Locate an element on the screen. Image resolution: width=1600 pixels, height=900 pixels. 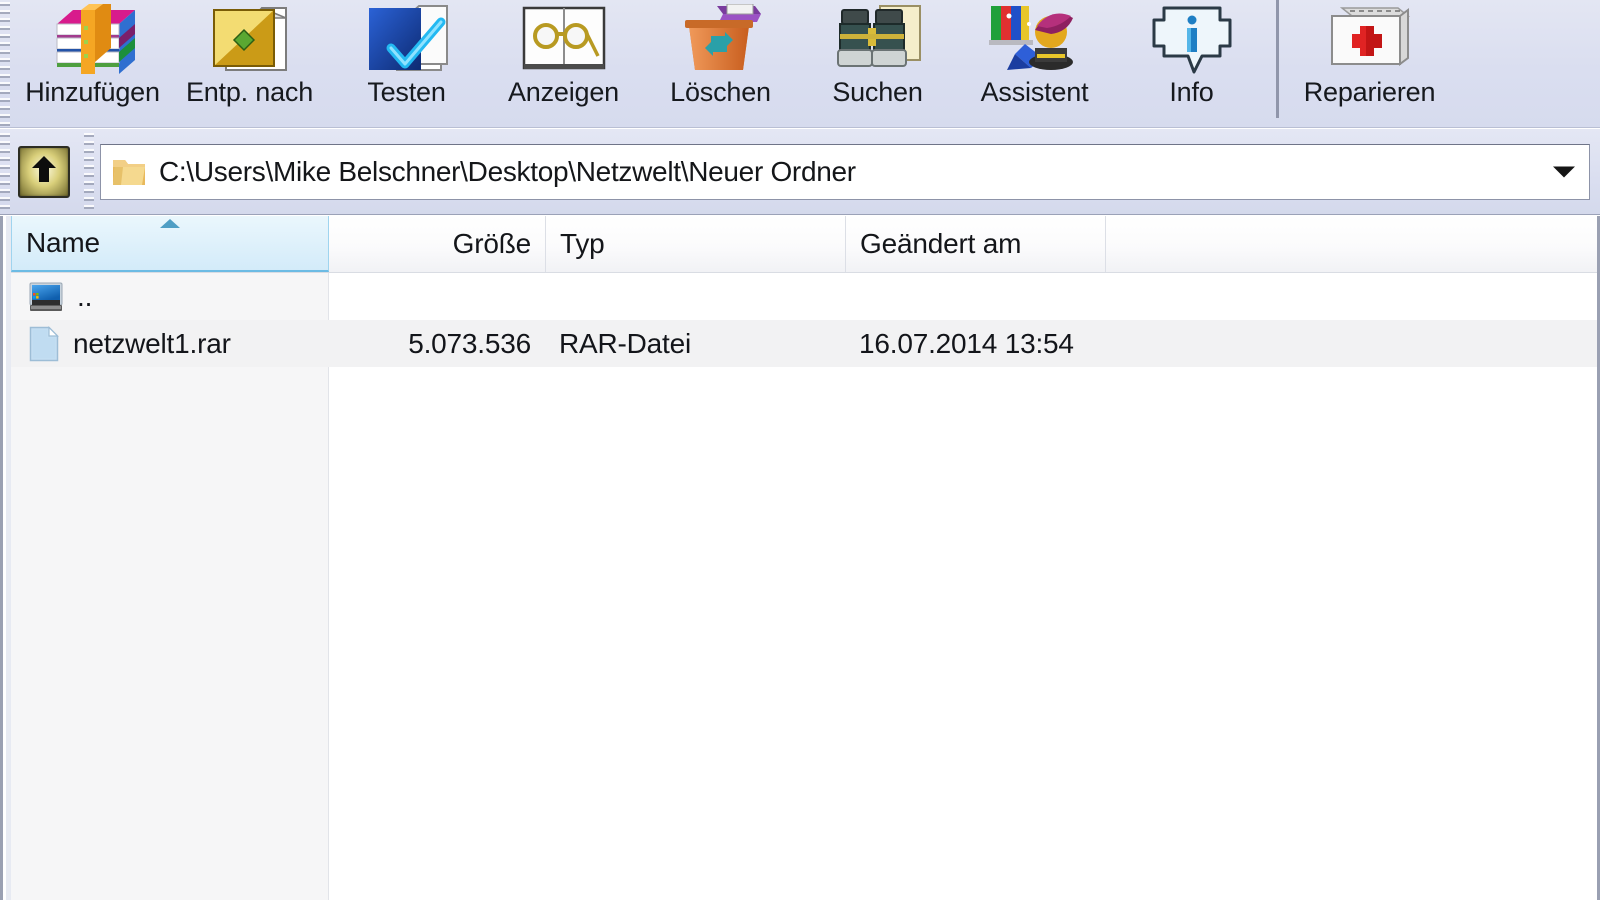
delete-trash-icon is located at coordinates (721, 40).